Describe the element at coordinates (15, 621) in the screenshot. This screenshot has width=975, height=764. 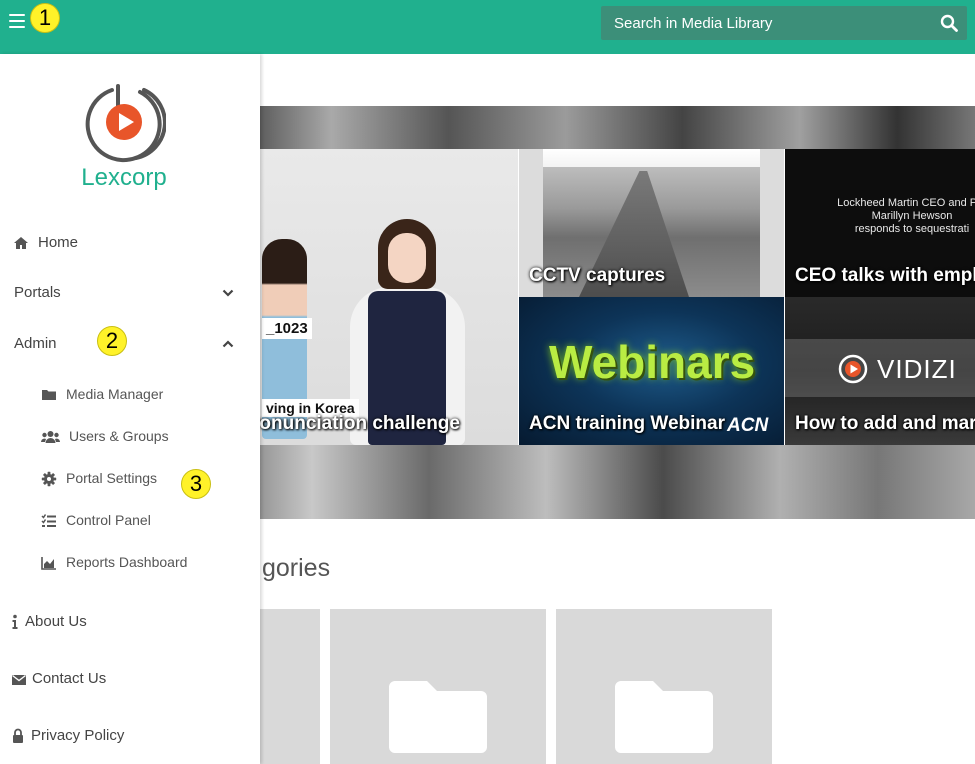
I see `info-icon` at that location.